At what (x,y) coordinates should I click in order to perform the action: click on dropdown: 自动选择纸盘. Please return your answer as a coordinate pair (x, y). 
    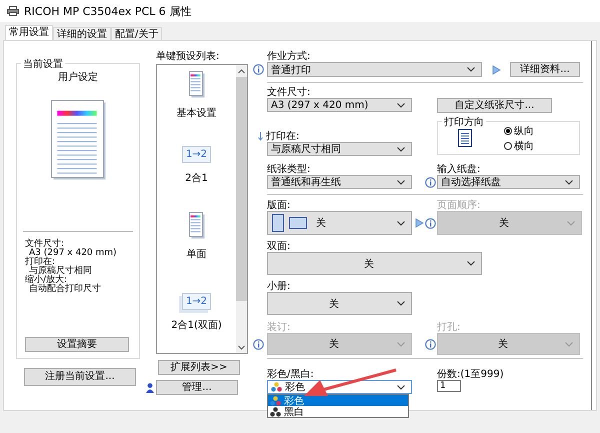
    Looking at the image, I should click on (508, 182).